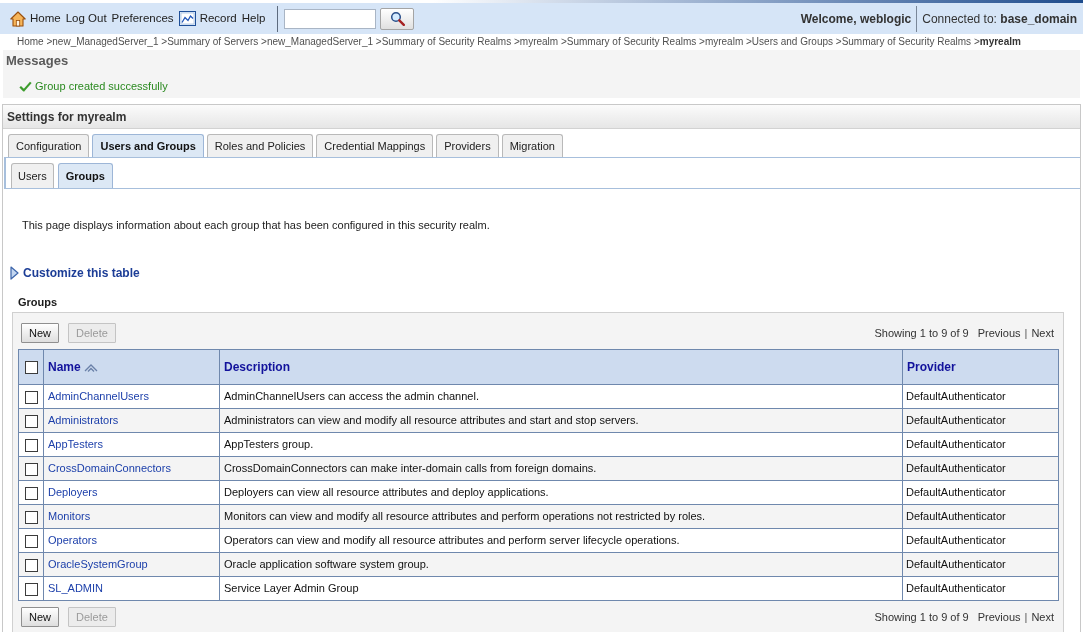 The height and width of the screenshot is (632, 1083). What do you see at coordinates (31, 368) in the screenshot?
I see `select-all-checkbox` at bounding box center [31, 368].